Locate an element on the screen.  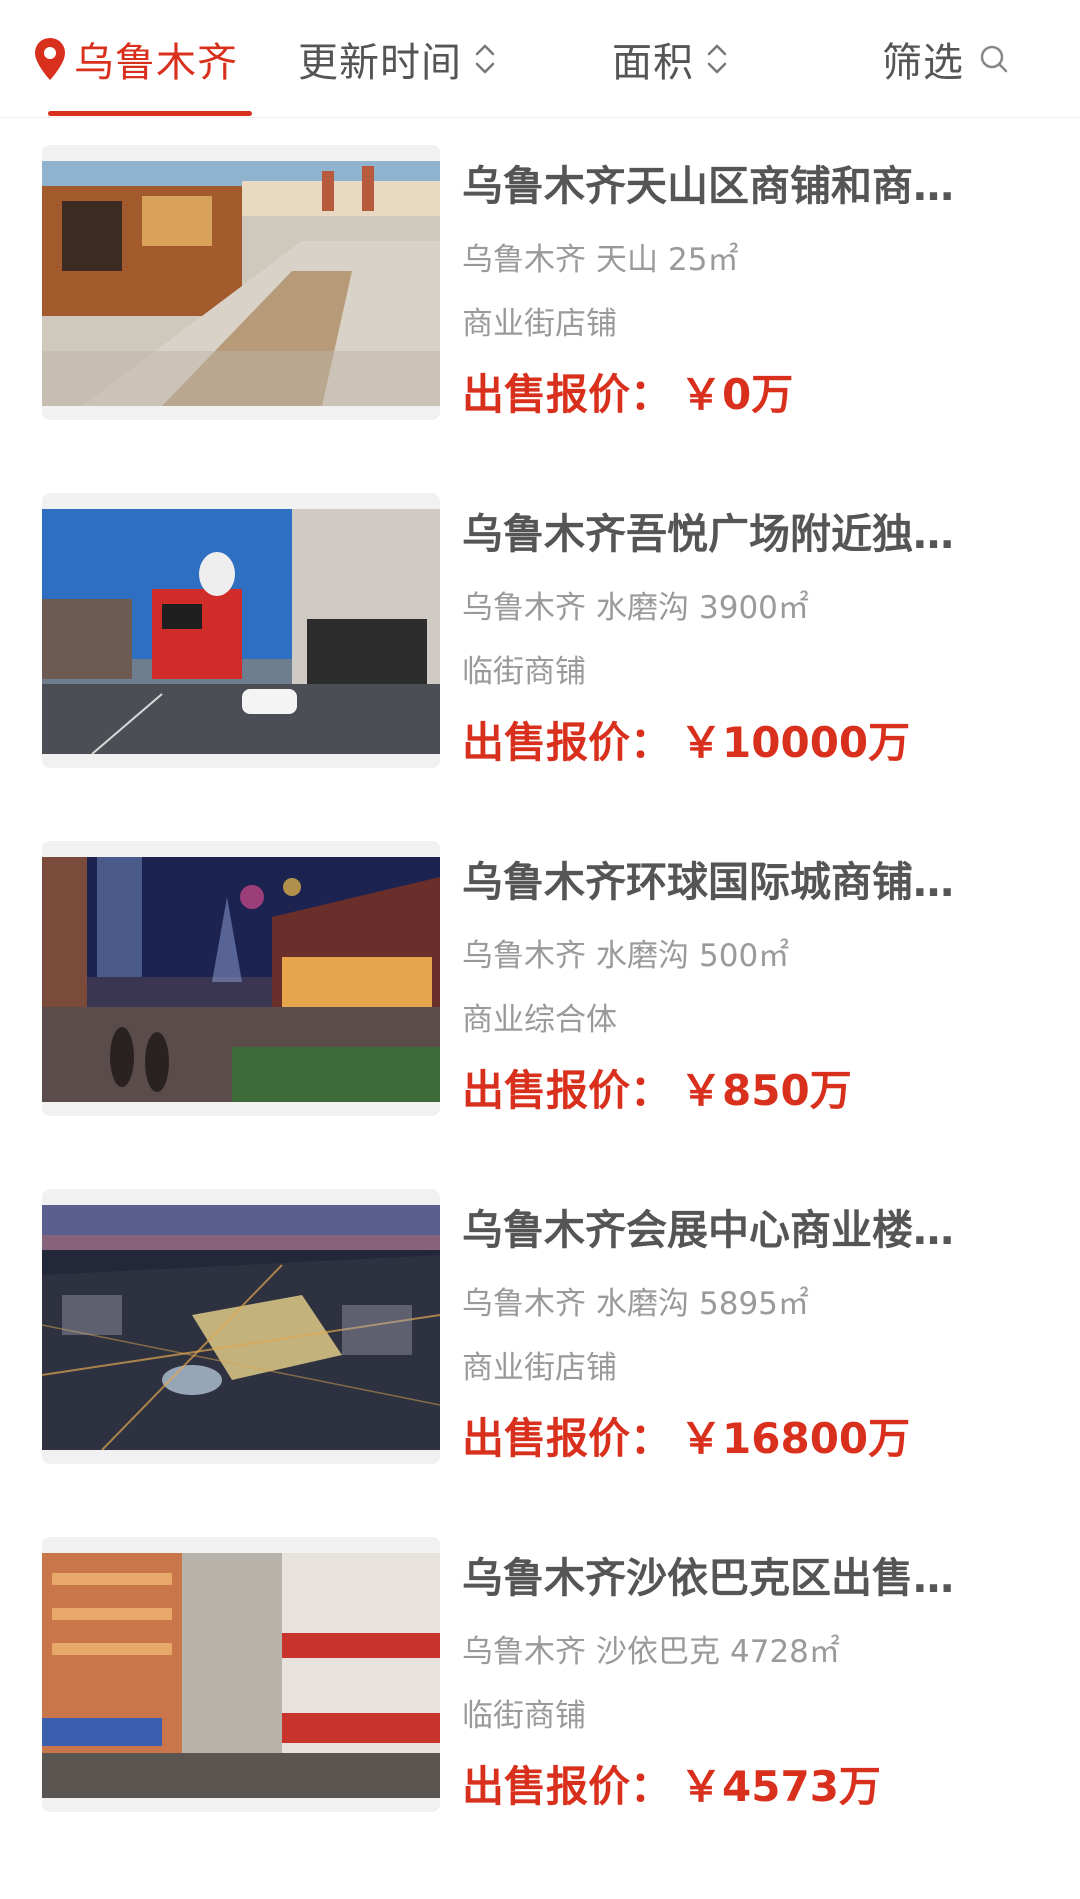
listing-price: 出售报价： ￥10000万 is located at coordinates (686, 743).